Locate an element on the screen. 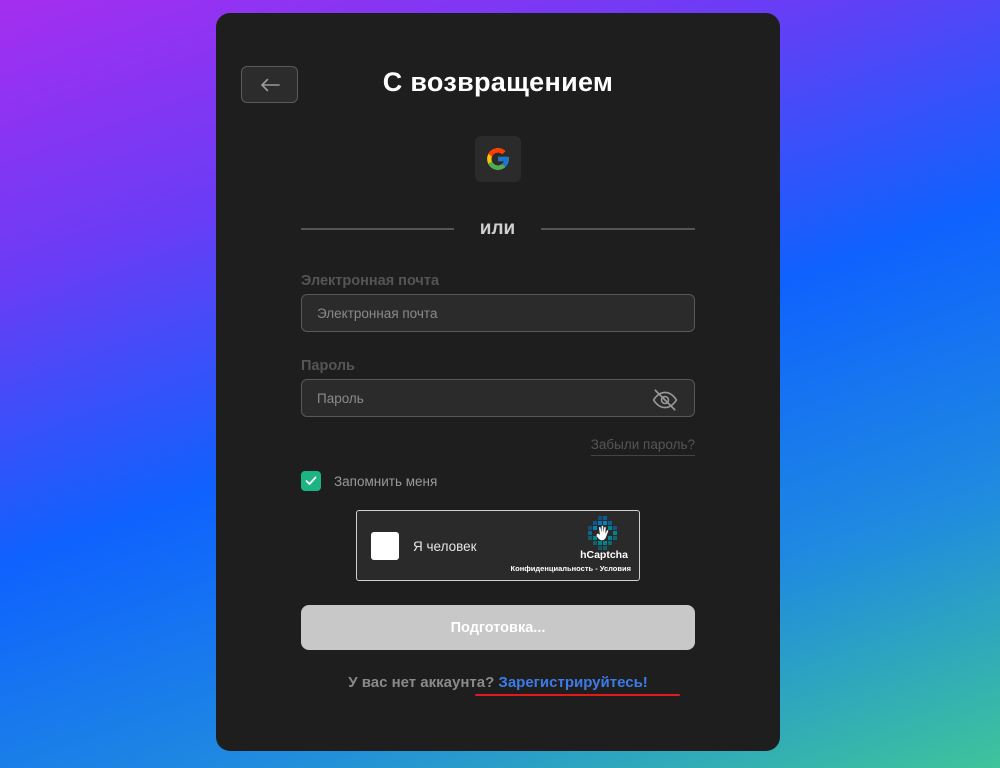 The width and height of the screenshot is (1000, 768). captcha-label: Я человек is located at coordinates (445, 546).